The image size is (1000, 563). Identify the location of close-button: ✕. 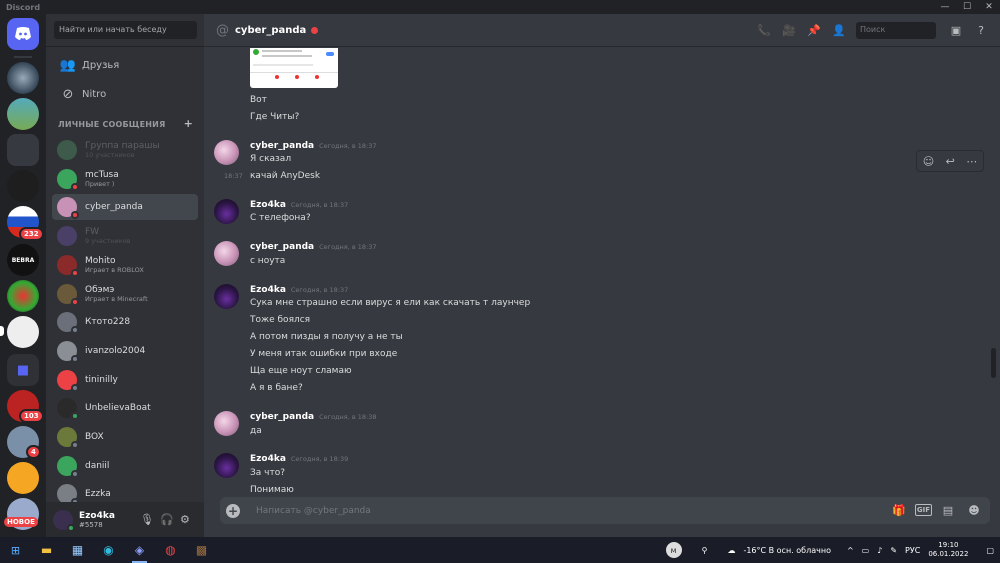
(989, 7).